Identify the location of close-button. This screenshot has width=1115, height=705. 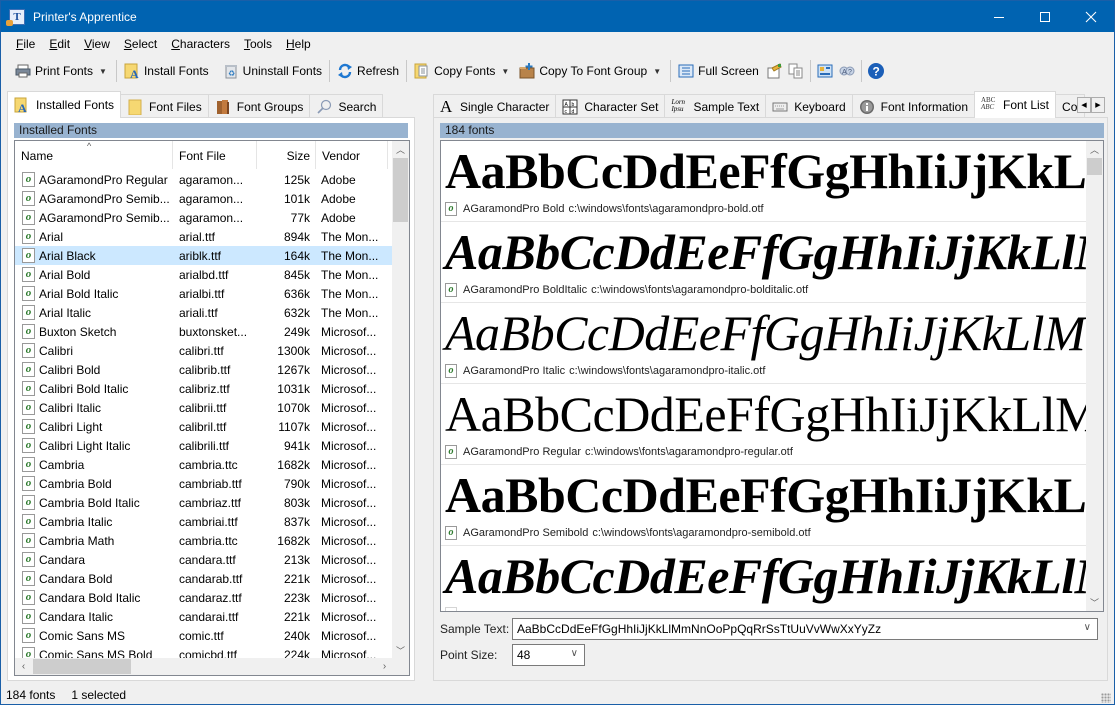
(1091, 16).